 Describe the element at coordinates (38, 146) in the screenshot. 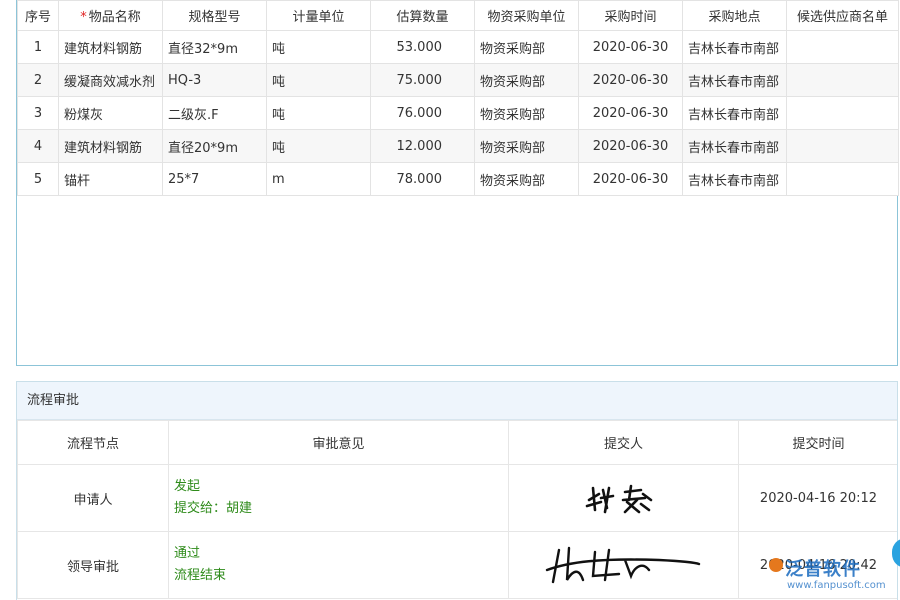

I see `cell-no: 4` at that location.